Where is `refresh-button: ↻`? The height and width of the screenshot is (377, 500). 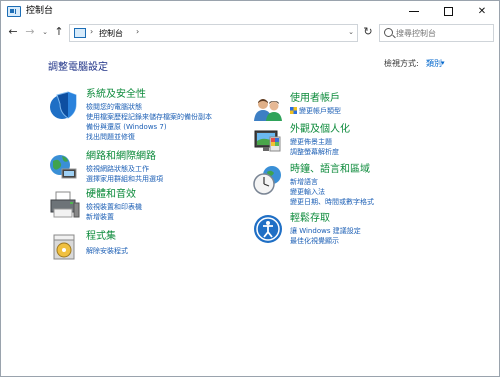 refresh-button: ↻ is located at coordinates (368, 32).